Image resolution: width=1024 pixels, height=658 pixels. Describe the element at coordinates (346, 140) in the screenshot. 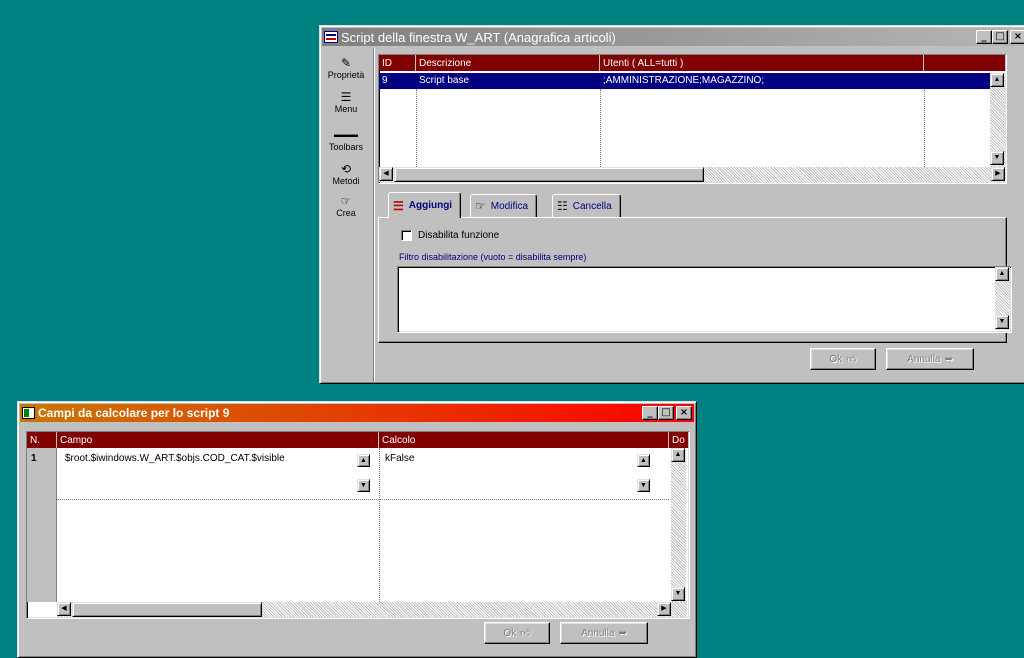

I see `sidebar-item-toolbars: ▬▬▬ Toolbars` at that location.